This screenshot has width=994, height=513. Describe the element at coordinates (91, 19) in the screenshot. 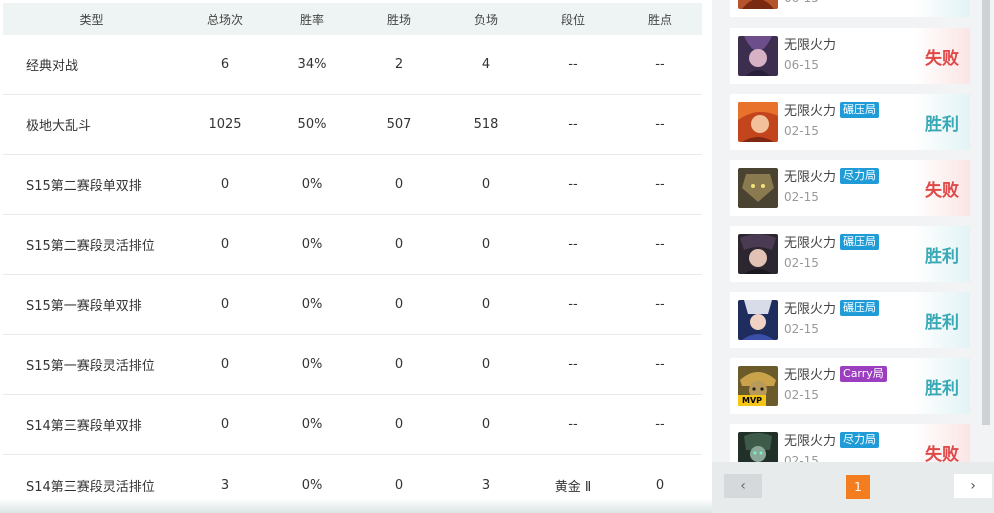

I see `header-type: 类型` at that location.